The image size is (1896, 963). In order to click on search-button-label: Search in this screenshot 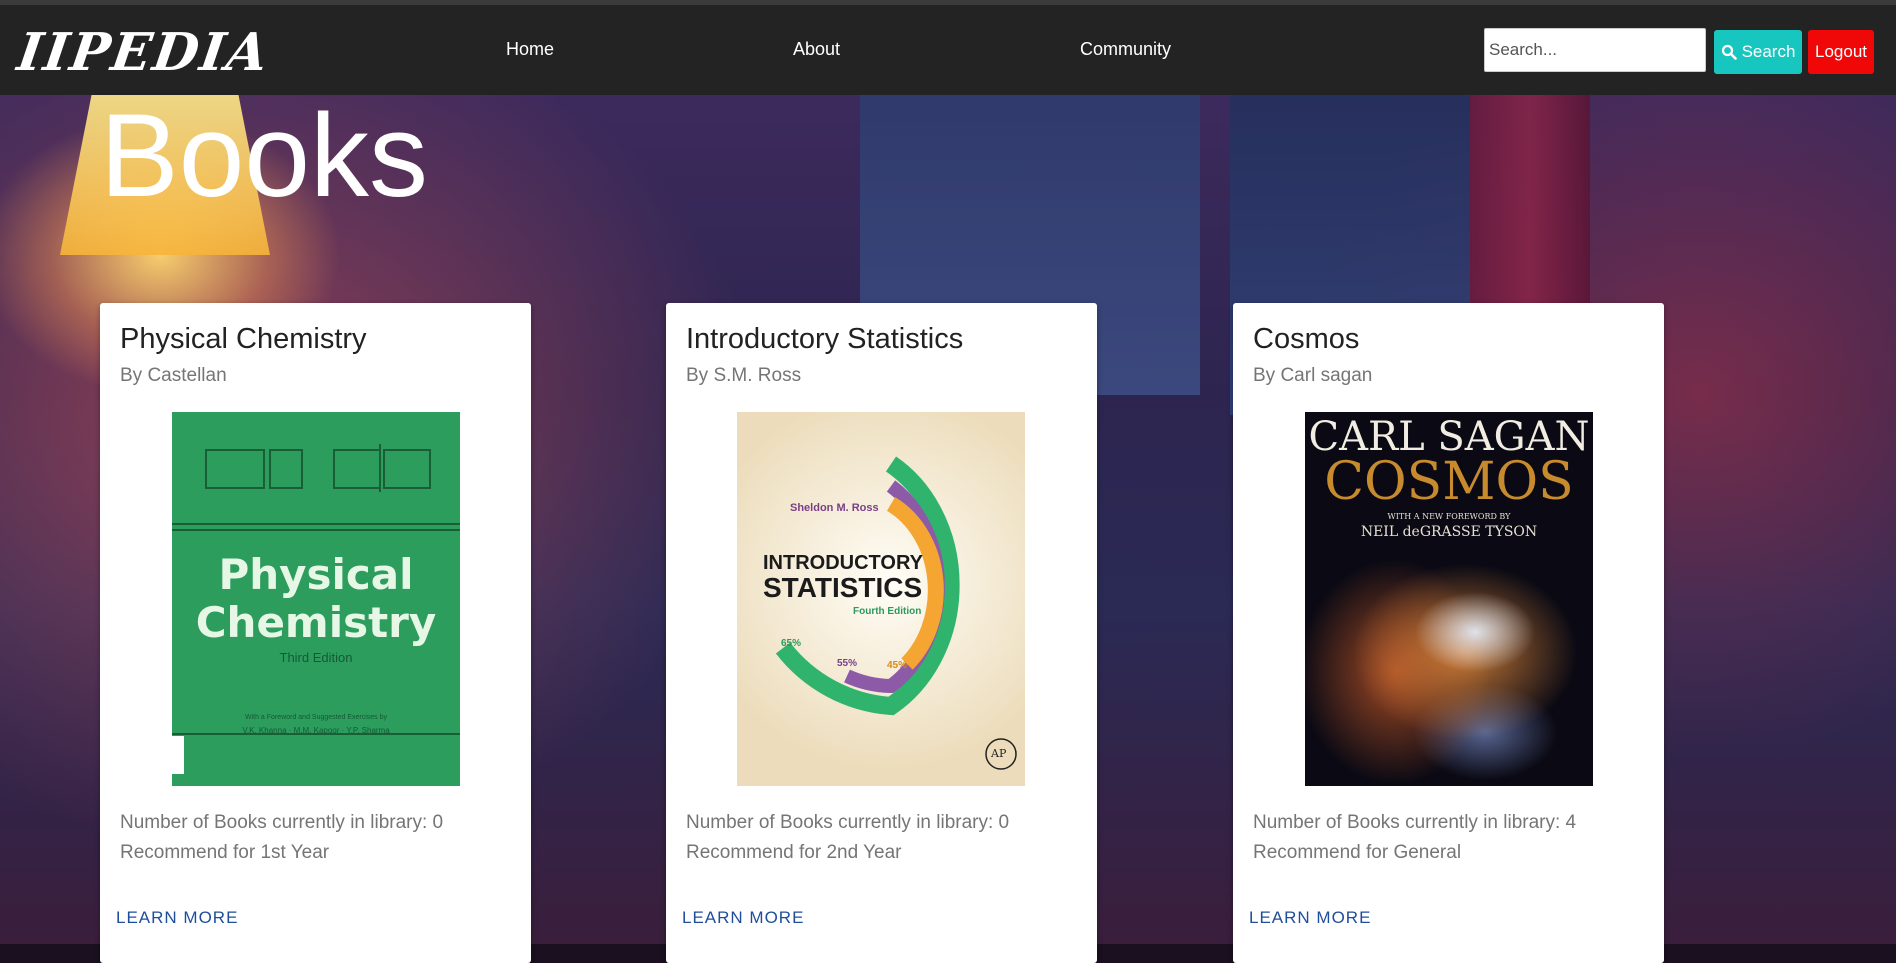, I will do `click(1768, 51)`.